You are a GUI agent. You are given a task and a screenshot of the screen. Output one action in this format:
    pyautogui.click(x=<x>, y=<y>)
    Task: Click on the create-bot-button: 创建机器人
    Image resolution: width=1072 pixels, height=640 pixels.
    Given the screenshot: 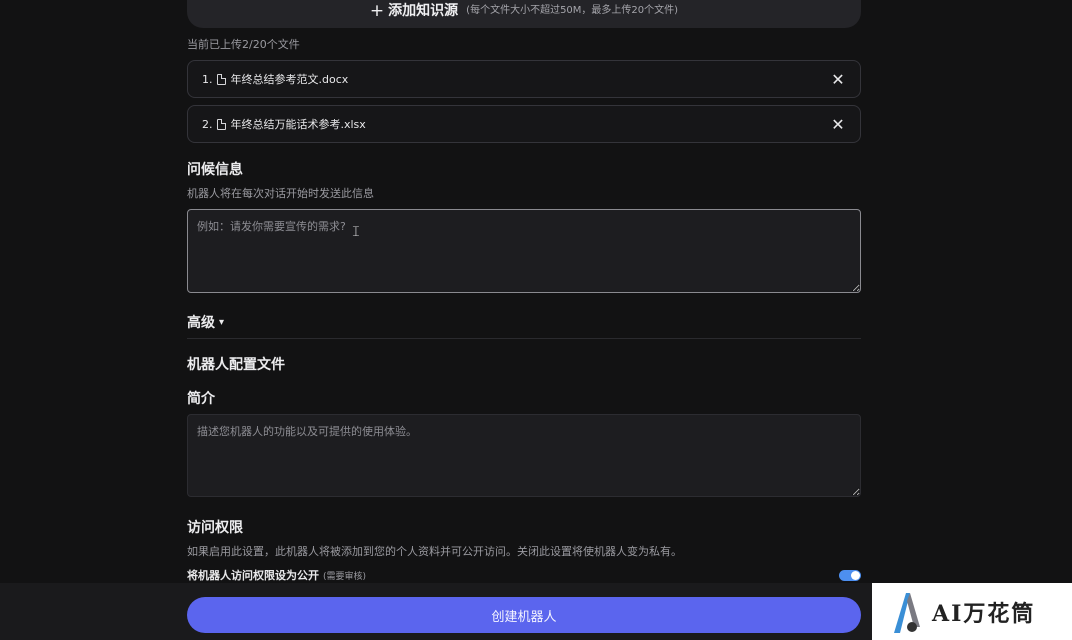 What is the action you would take?
    pyautogui.click(x=524, y=615)
    